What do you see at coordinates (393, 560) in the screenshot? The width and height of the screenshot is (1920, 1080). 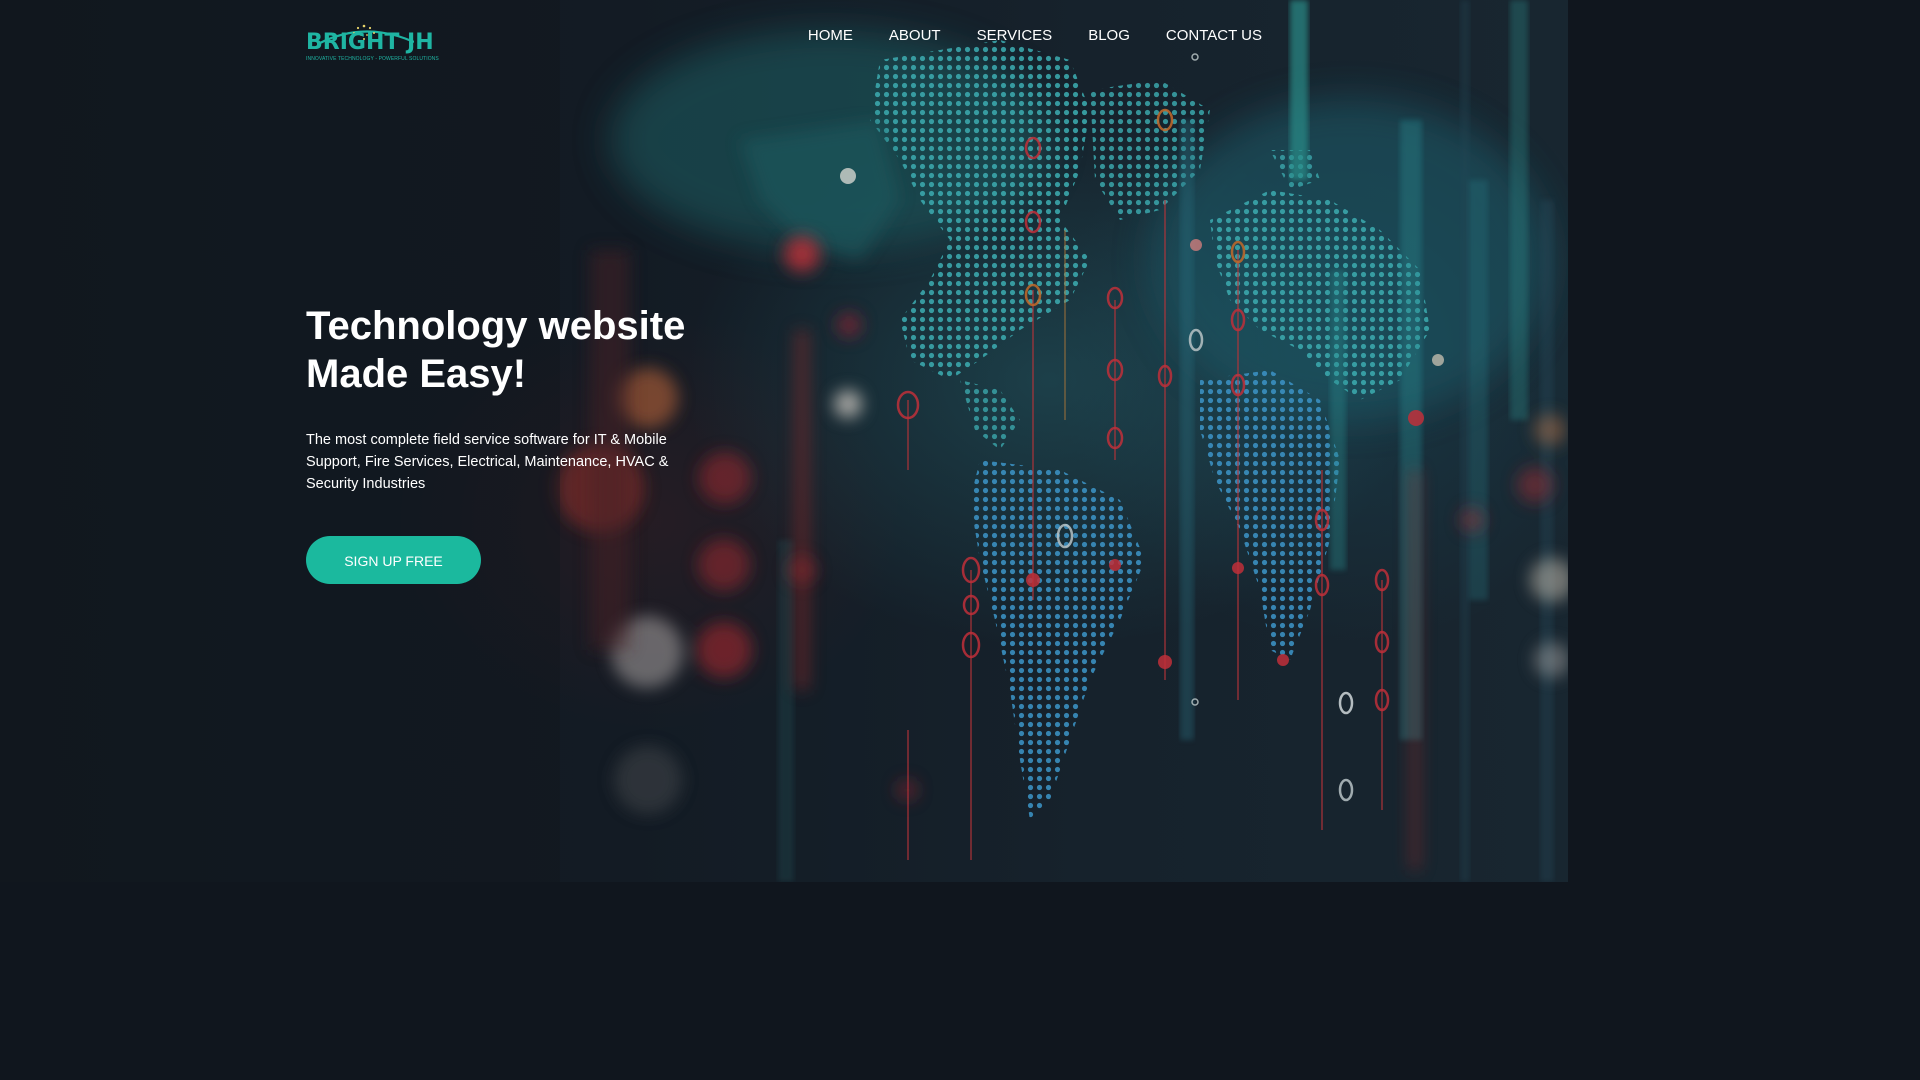 I see `sign-up-free-button: SIGN UP FREE` at bounding box center [393, 560].